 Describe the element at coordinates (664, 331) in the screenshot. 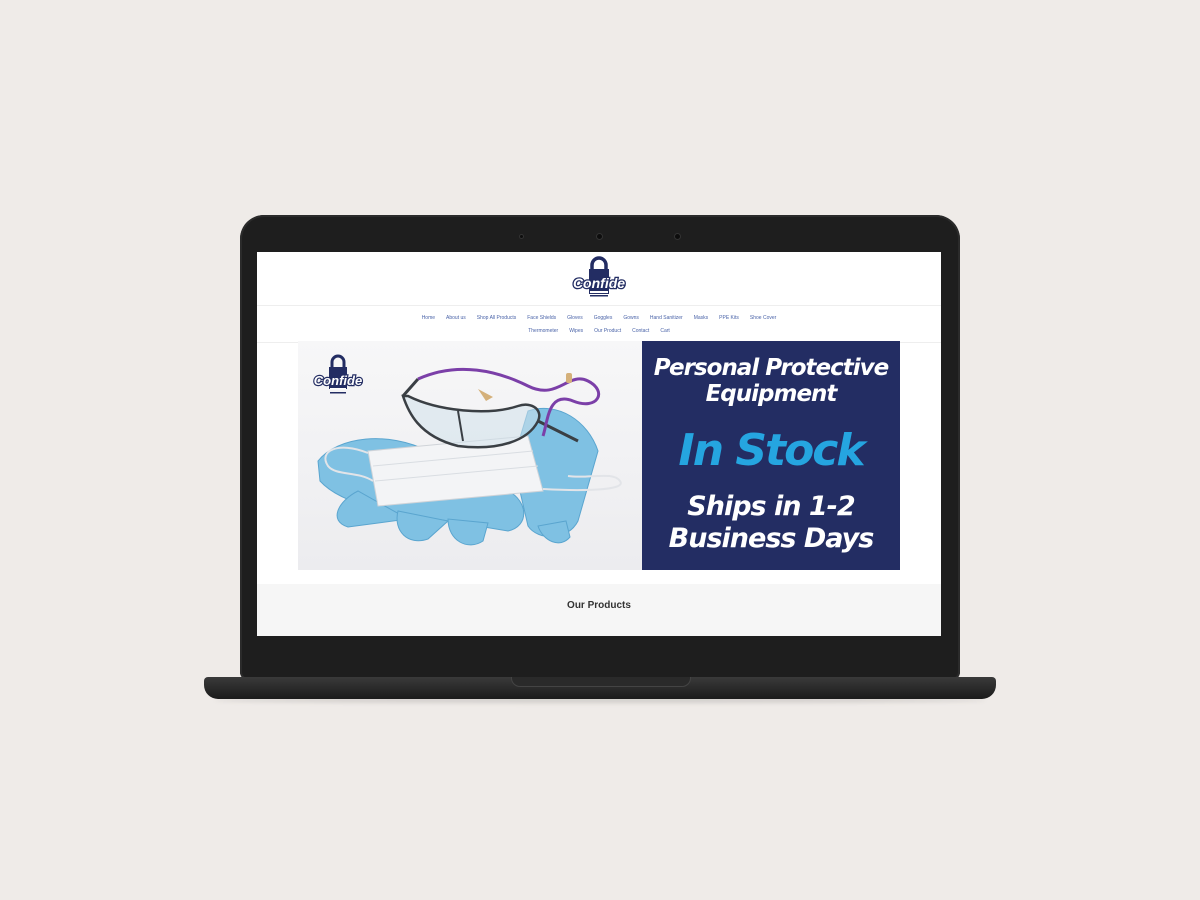

I see `nav-cart: Cart` at that location.